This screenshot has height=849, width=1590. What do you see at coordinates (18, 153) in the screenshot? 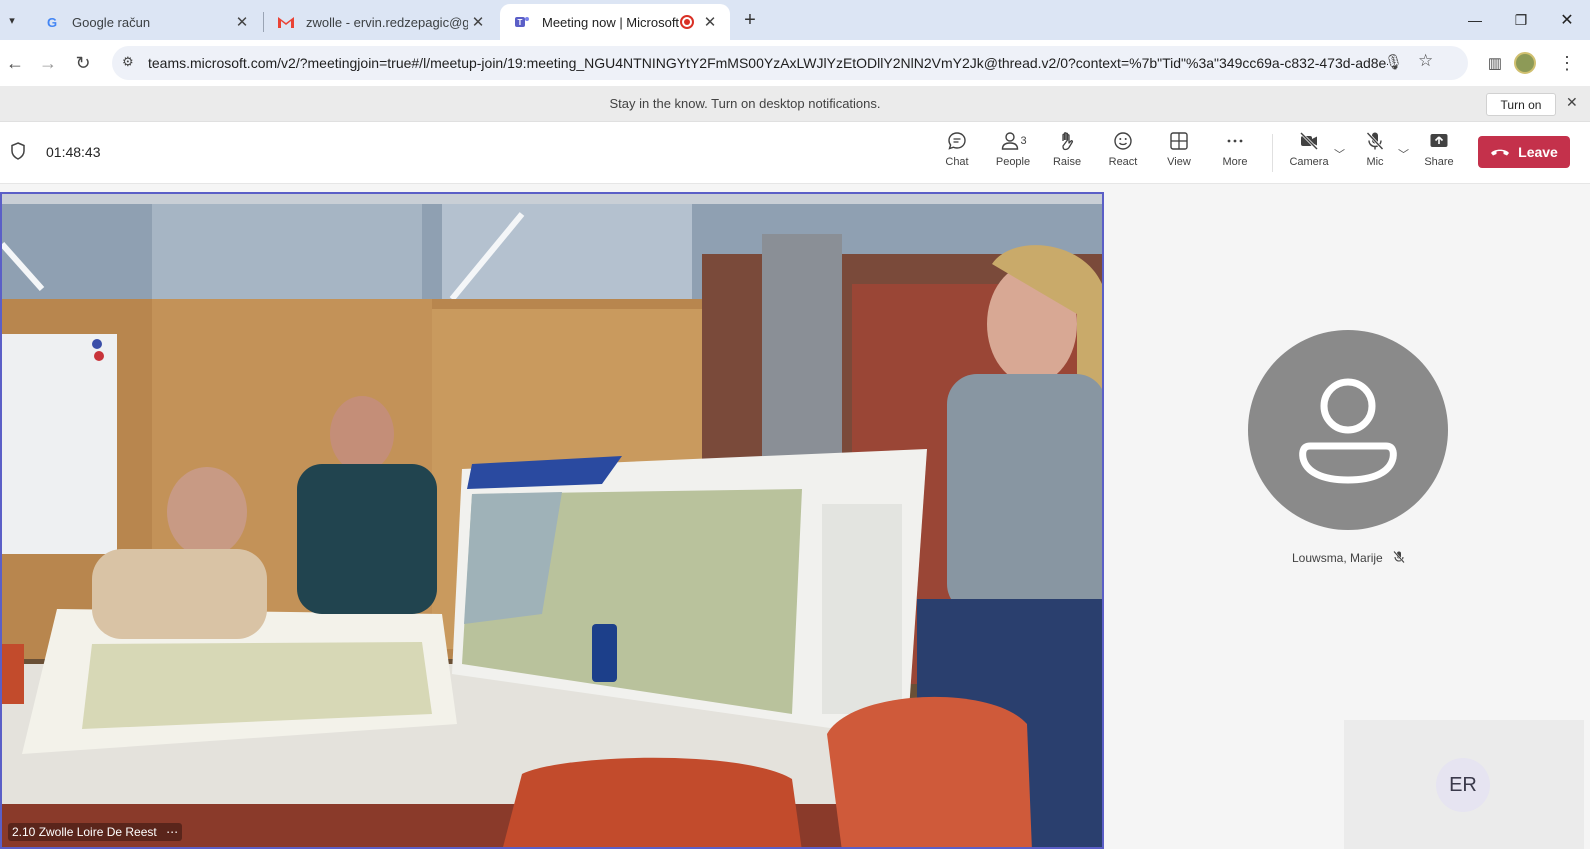
I see `shield-icon` at bounding box center [18, 153].